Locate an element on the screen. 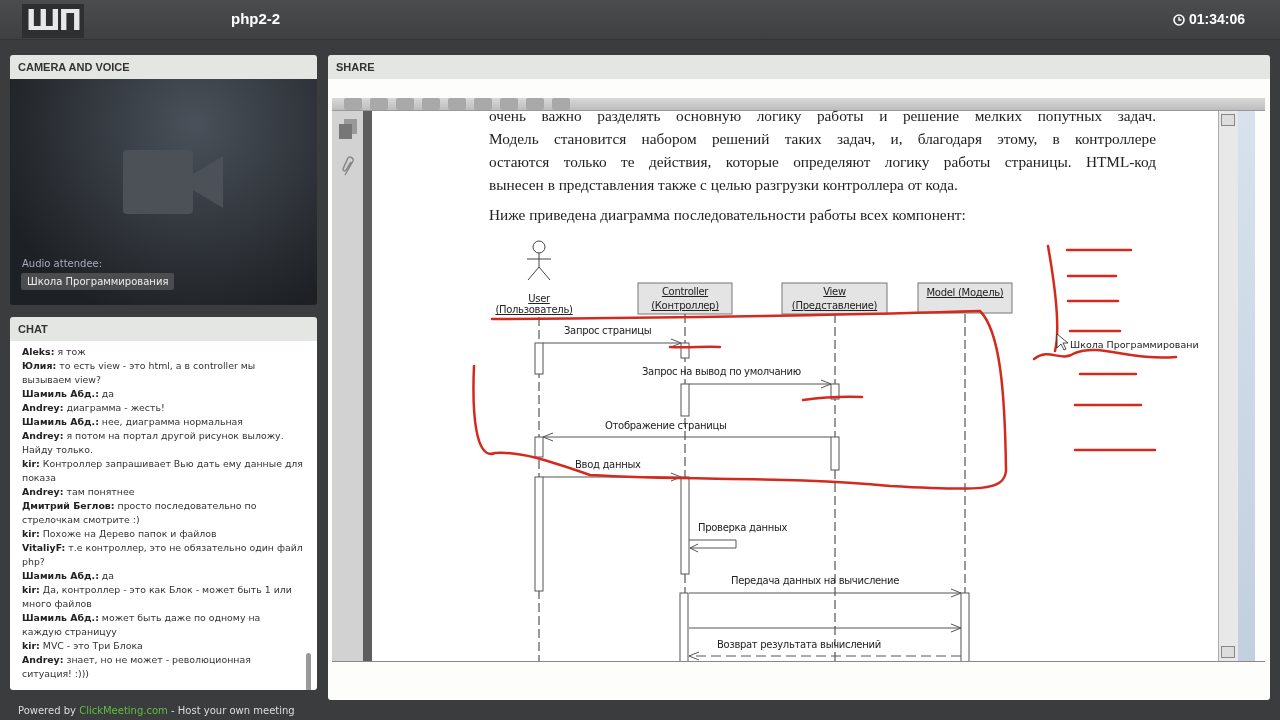 The width and height of the screenshot is (1280, 720). message-label: Проверка данных is located at coordinates (743, 527).